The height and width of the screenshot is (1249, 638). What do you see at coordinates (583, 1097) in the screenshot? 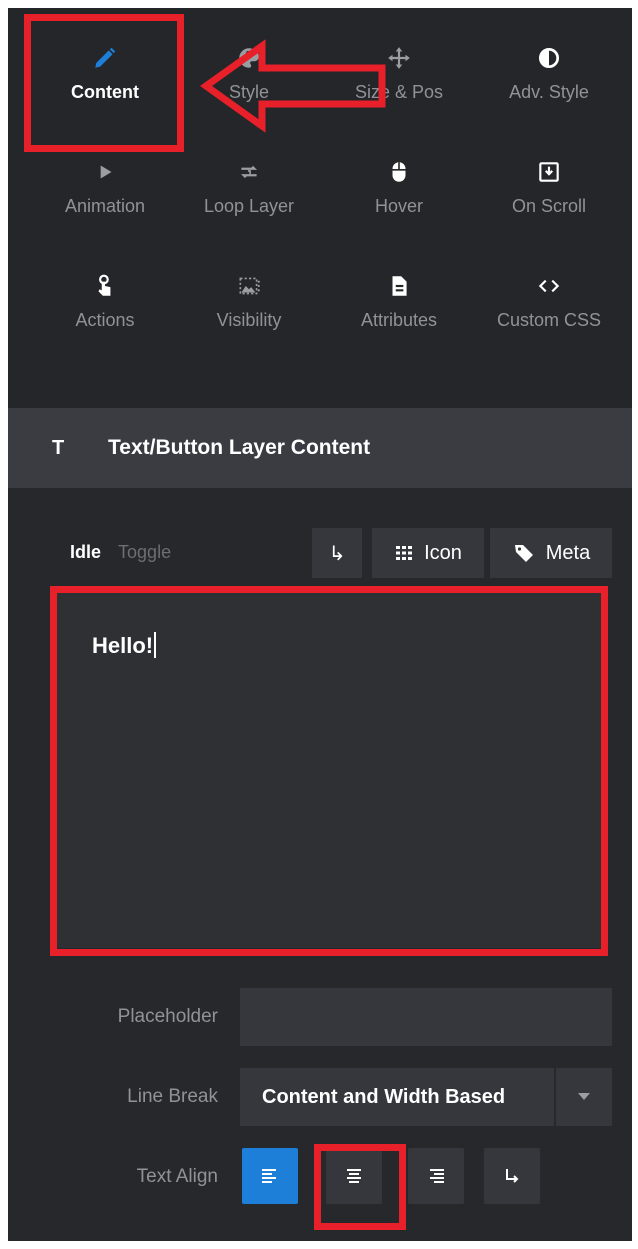
I see `chevron-down-icon` at bounding box center [583, 1097].